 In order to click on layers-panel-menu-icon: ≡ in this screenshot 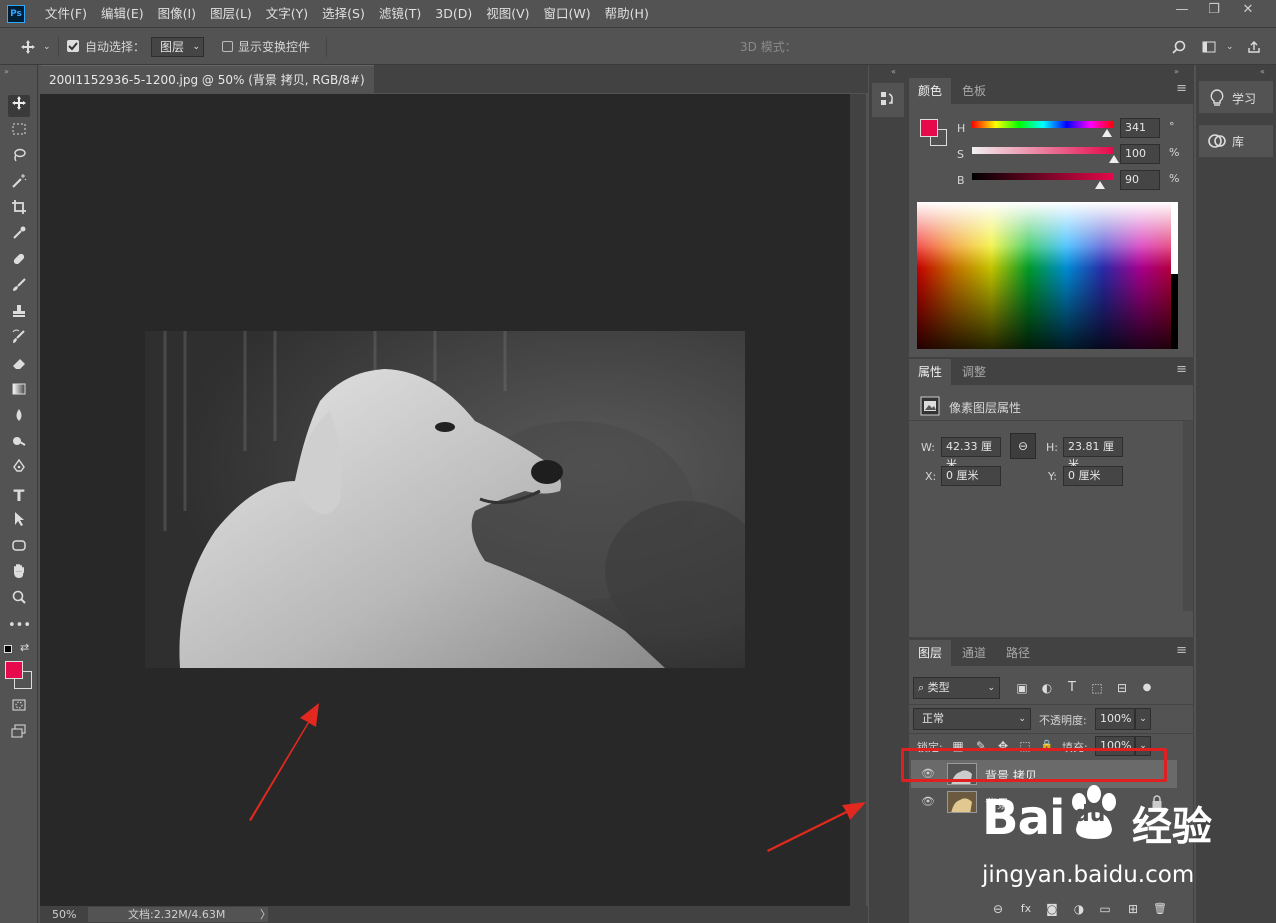, I will do `click(1181, 650)`.